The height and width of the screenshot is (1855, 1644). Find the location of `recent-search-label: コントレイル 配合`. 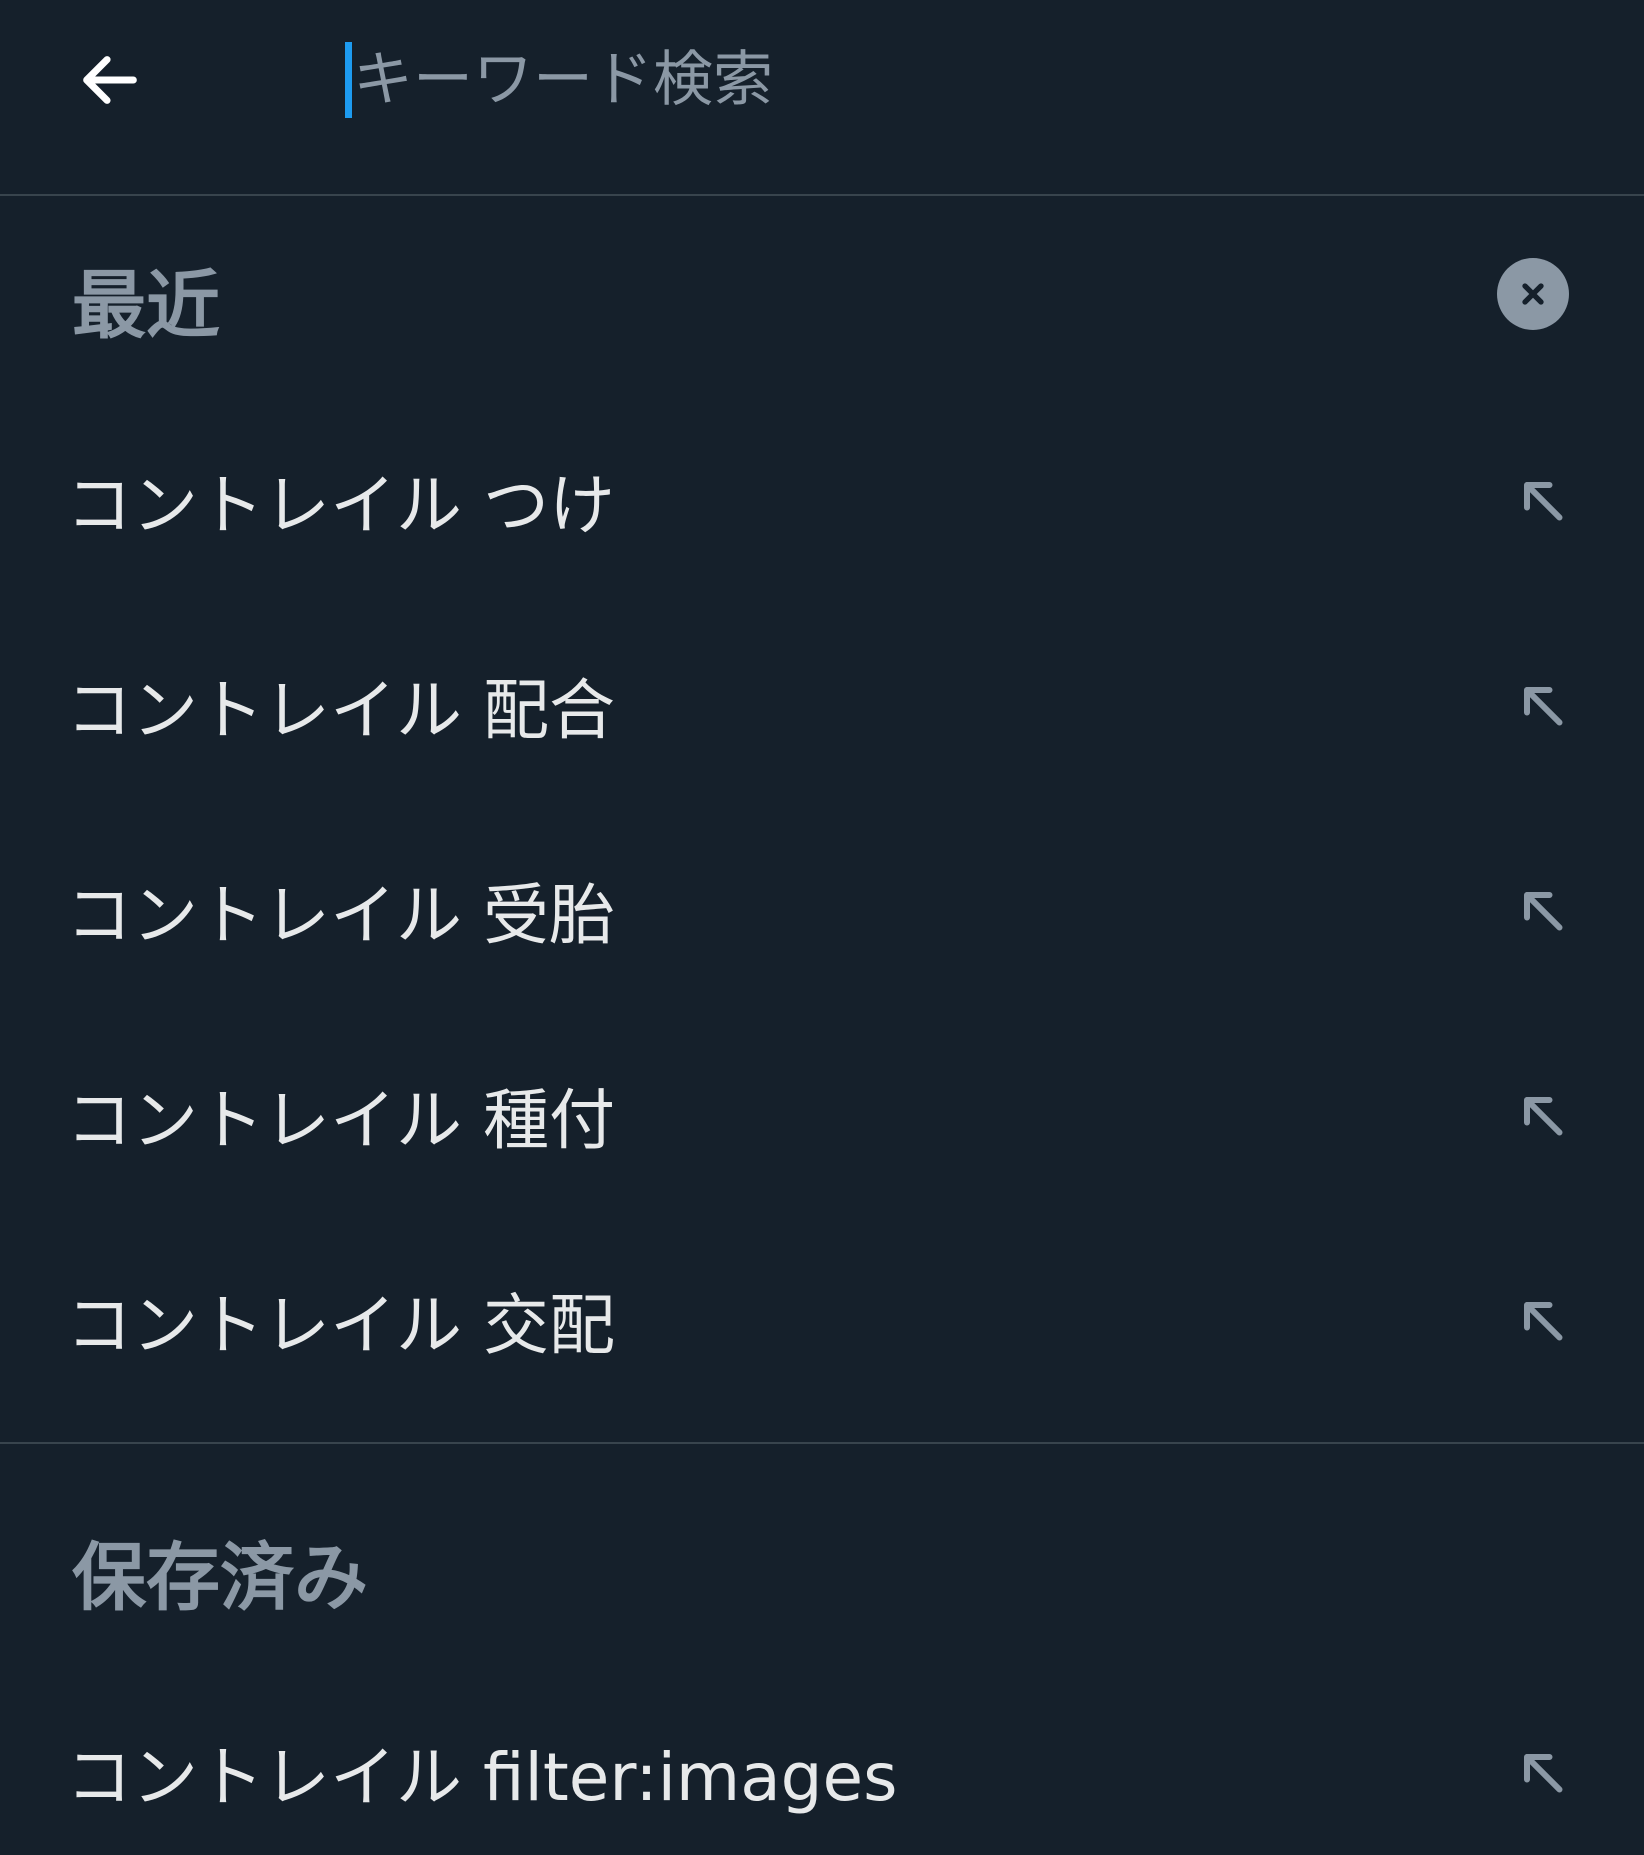

recent-search-label: コントレイル 配合 is located at coordinates (340, 710).